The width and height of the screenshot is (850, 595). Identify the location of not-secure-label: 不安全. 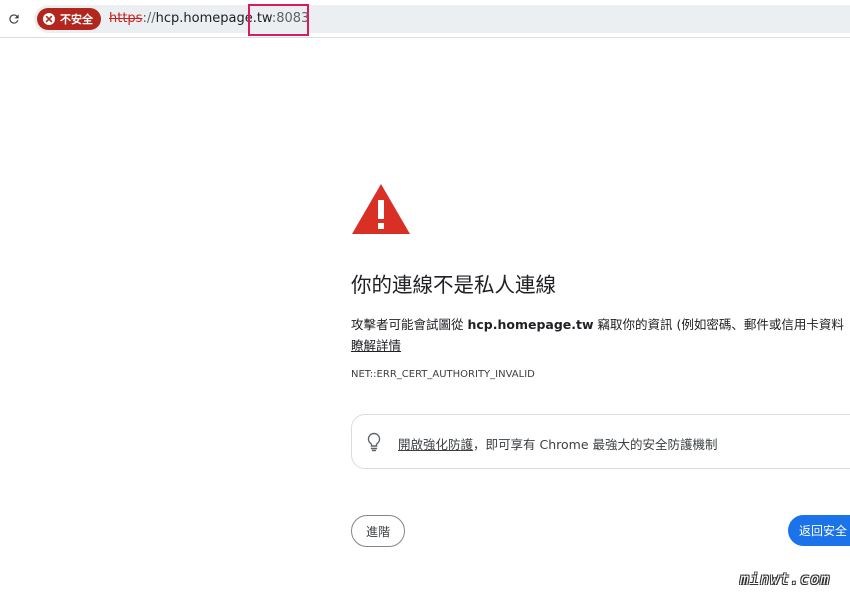
(76, 19).